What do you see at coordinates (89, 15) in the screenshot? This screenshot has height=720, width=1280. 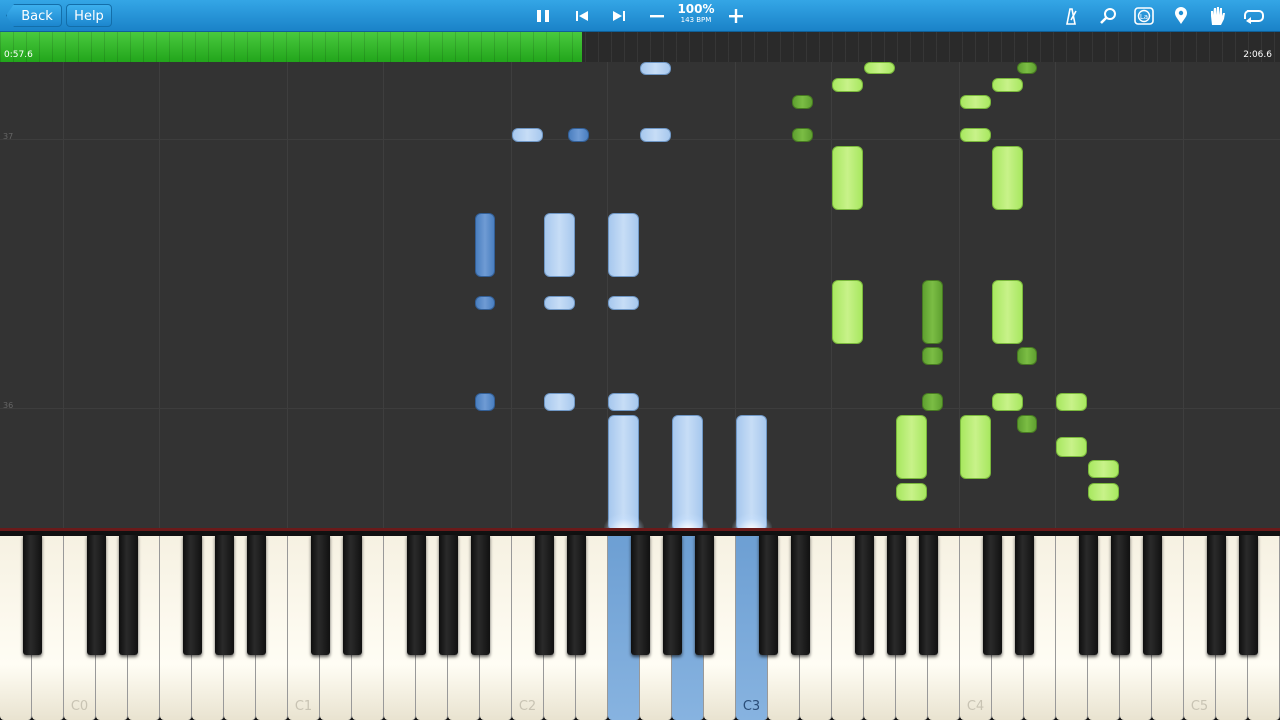 I see `help-button: Help` at bounding box center [89, 15].